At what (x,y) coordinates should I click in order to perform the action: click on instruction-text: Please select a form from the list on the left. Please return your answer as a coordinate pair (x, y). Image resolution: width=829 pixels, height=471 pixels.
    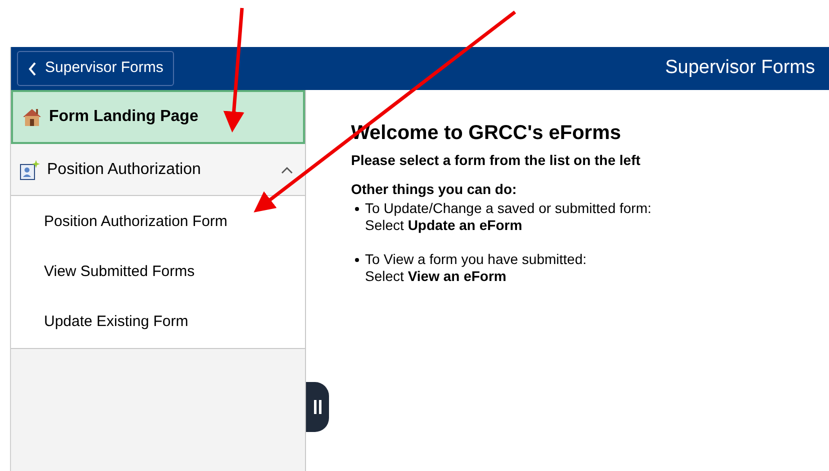
    Looking at the image, I should click on (496, 160).